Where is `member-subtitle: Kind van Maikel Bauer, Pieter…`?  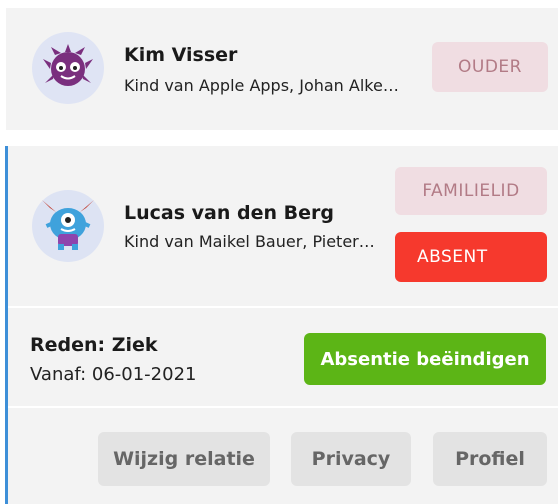
member-subtitle: Kind van Maikel Bauer, Pieter… is located at coordinates (249, 241).